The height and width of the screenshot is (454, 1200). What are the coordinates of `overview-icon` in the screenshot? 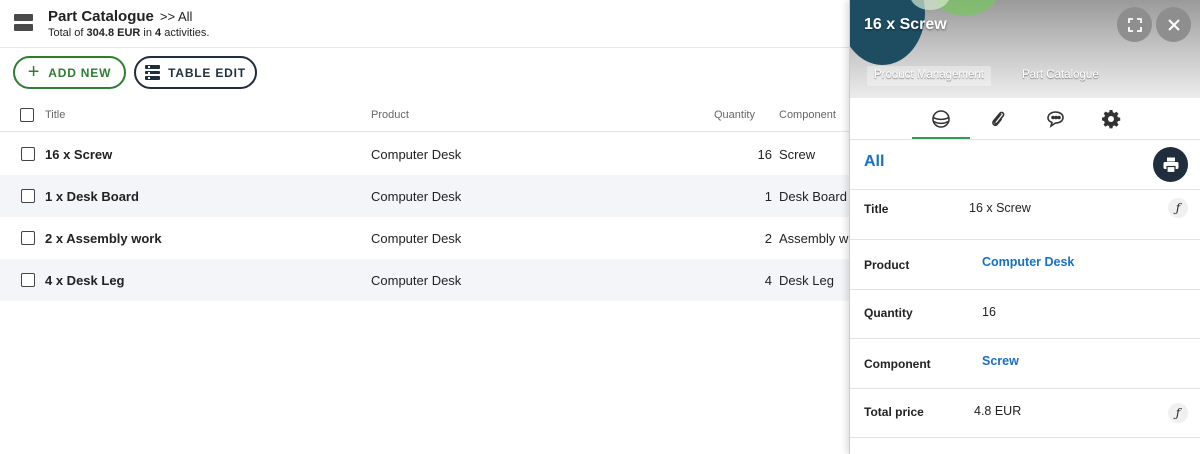 It's located at (941, 119).